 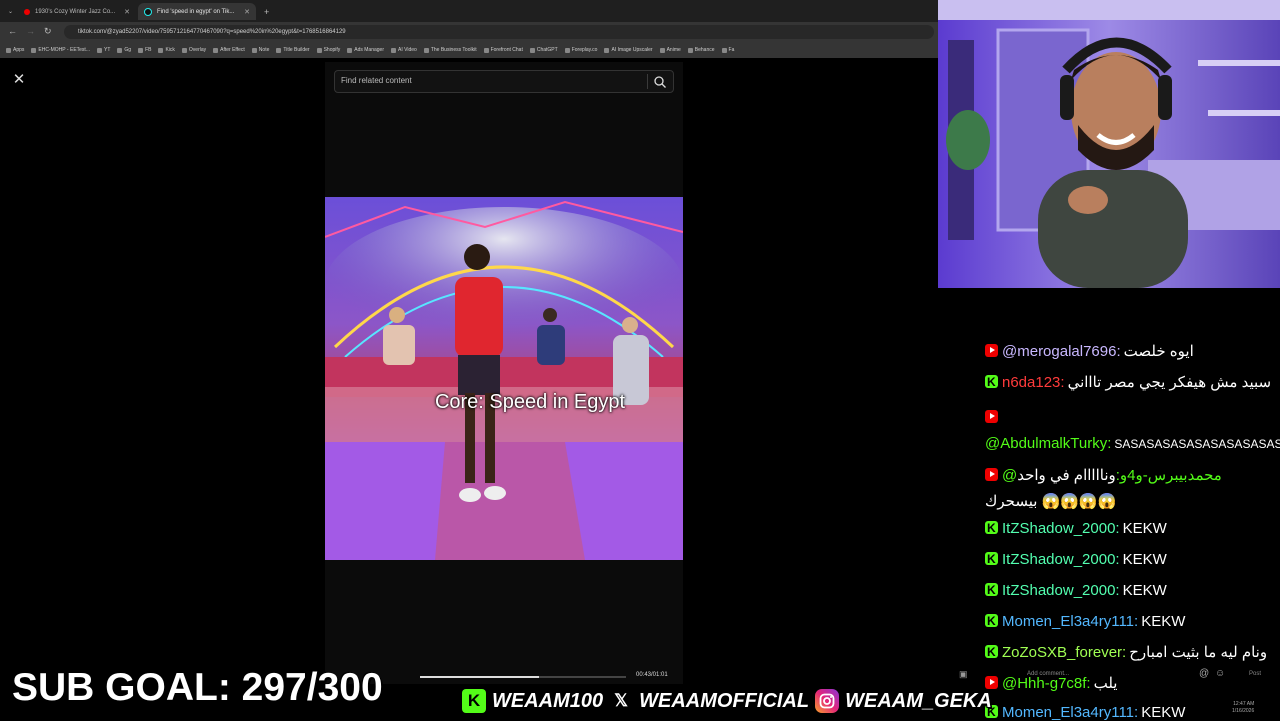 I want to click on bookmark-label: Title Builder, so click(x=296, y=50).